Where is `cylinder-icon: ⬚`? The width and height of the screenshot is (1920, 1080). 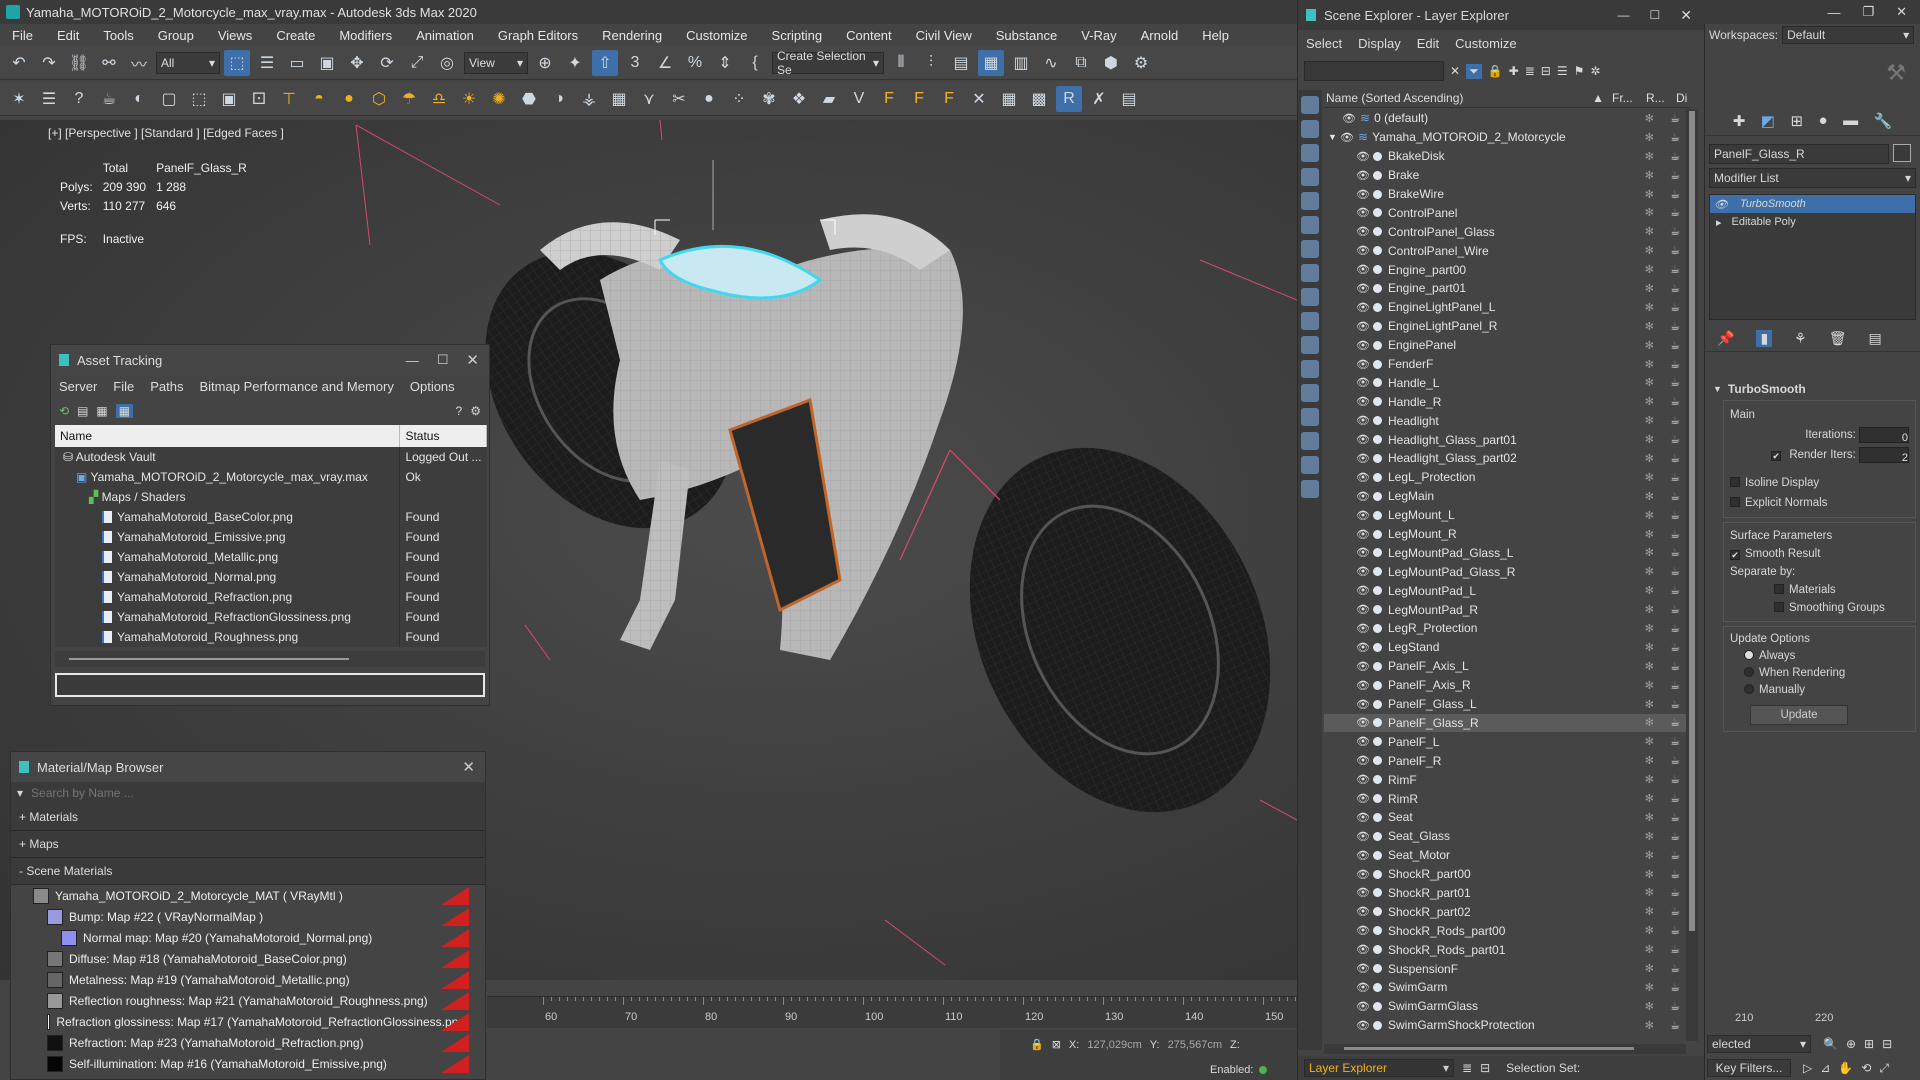
cylinder-icon: ⬚ is located at coordinates (199, 99).